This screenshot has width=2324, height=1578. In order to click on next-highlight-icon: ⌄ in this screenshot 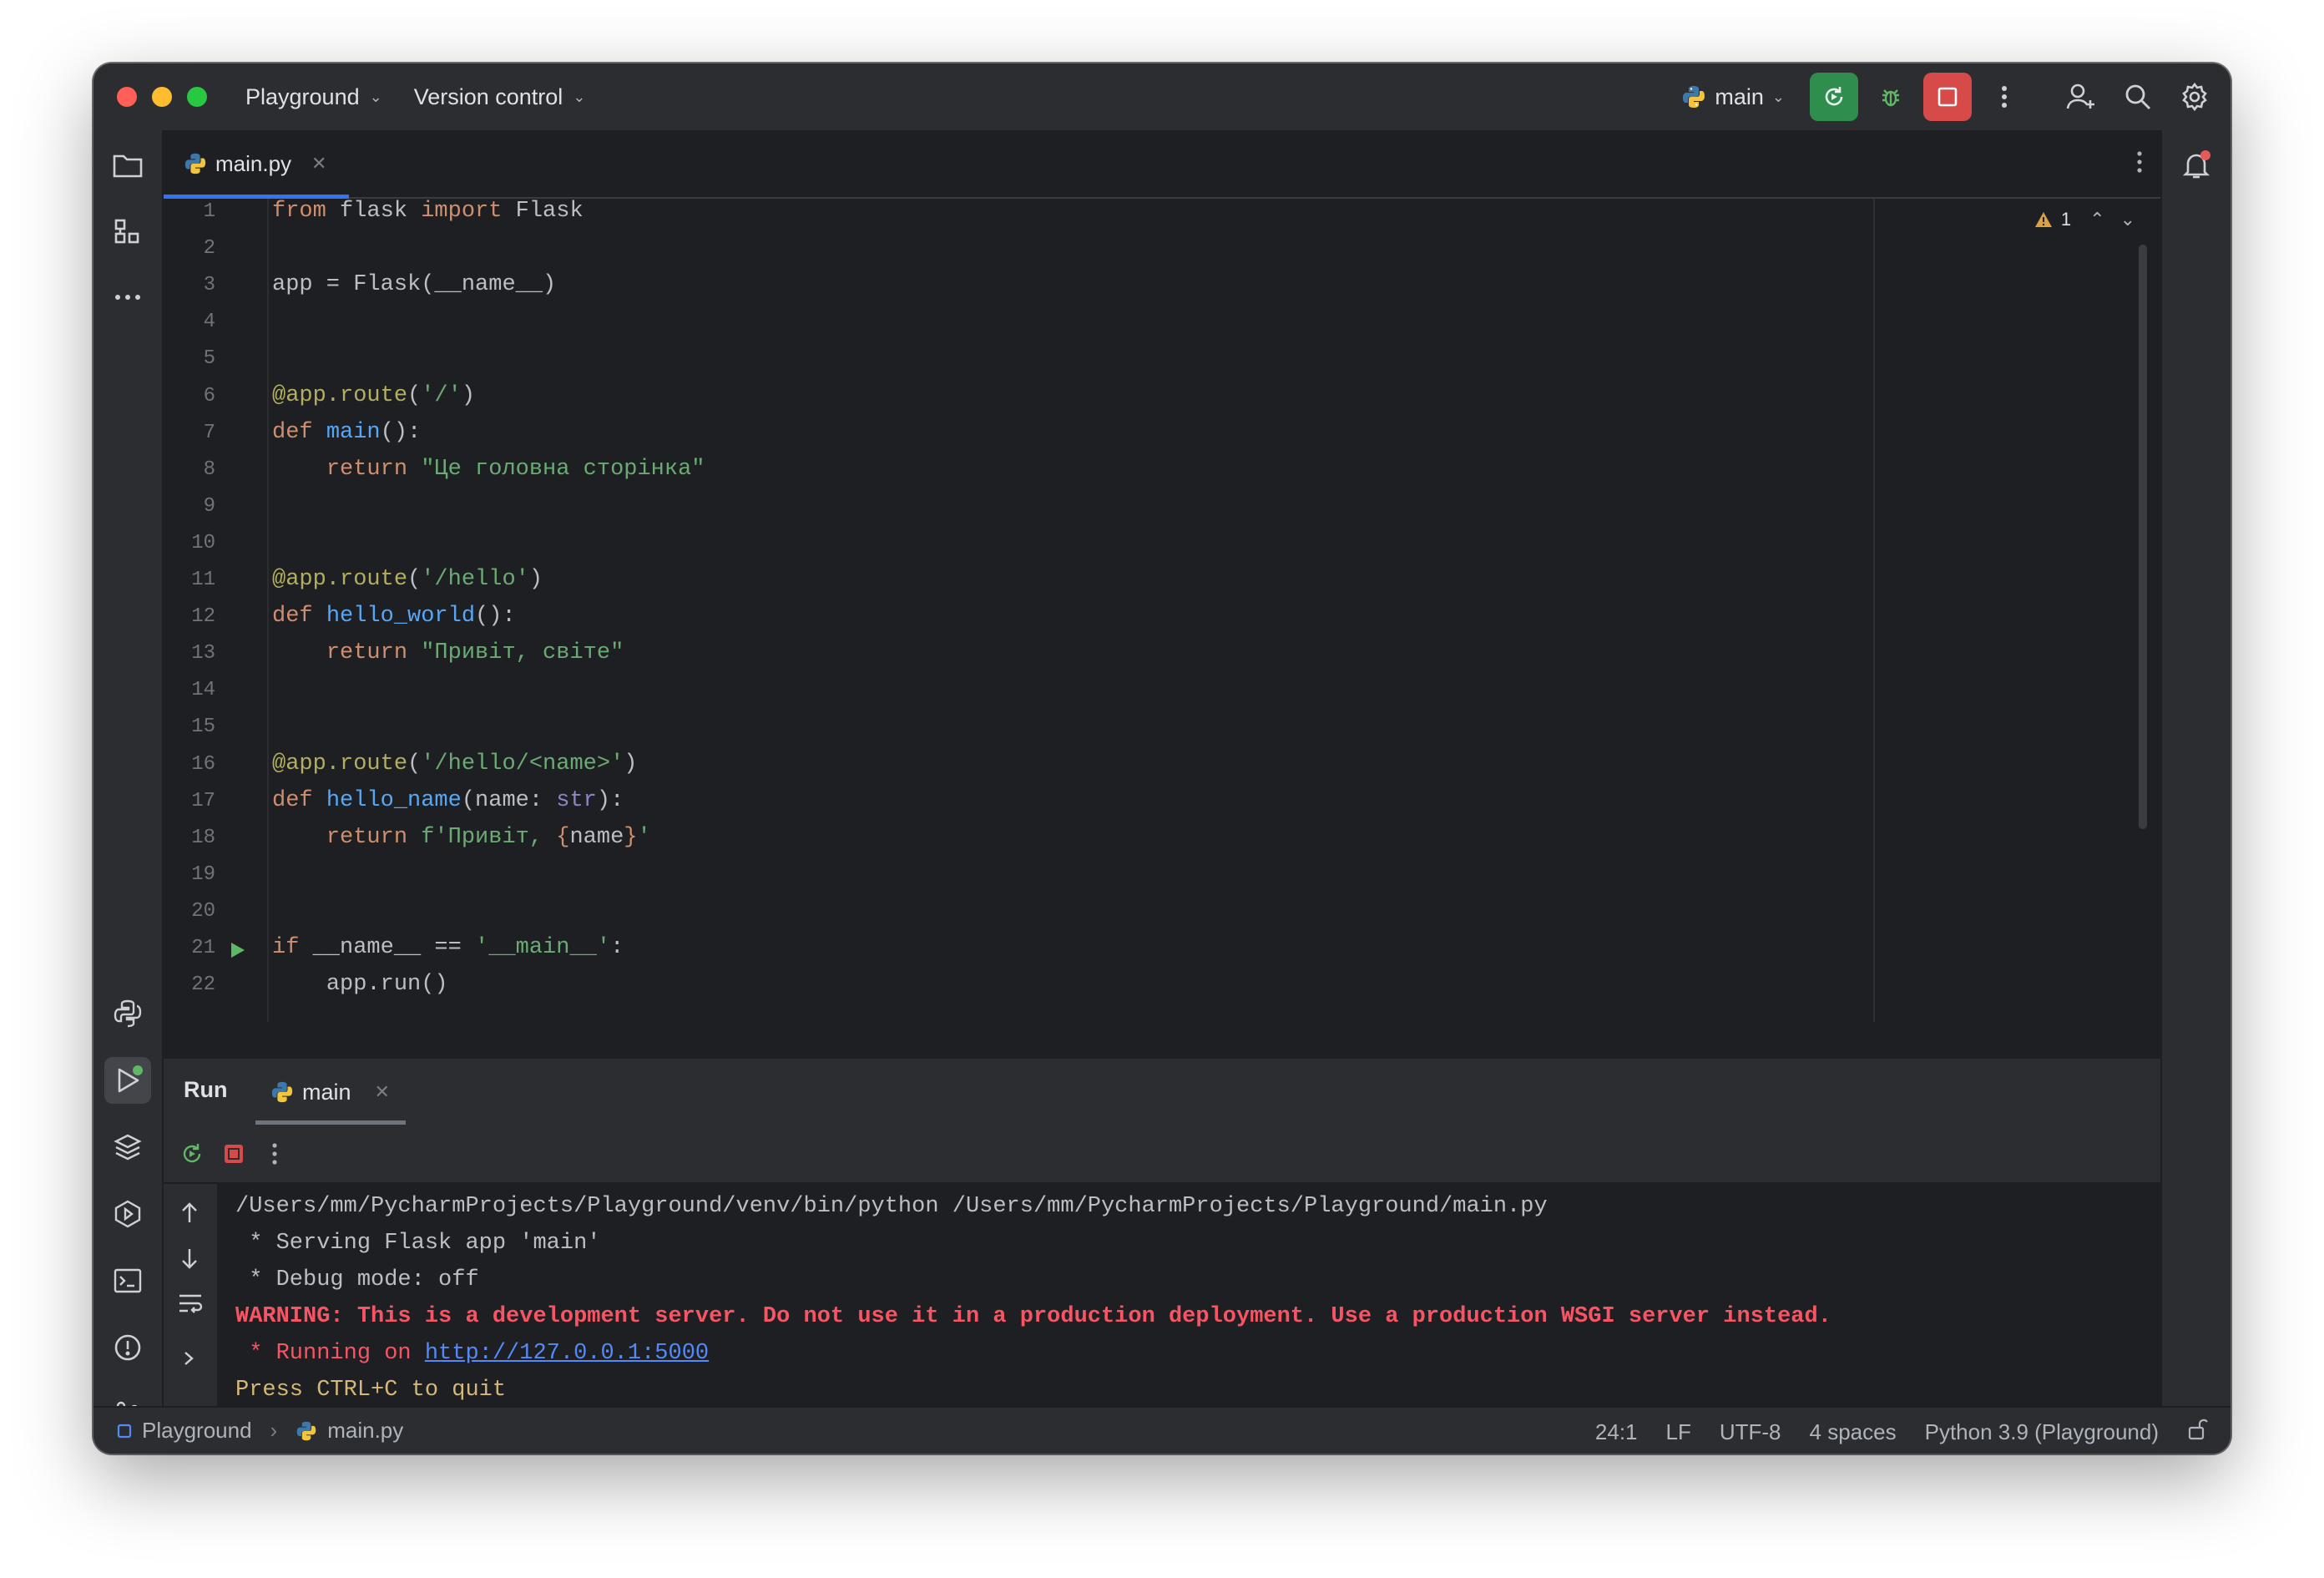, I will do `click(2127, 219)`.